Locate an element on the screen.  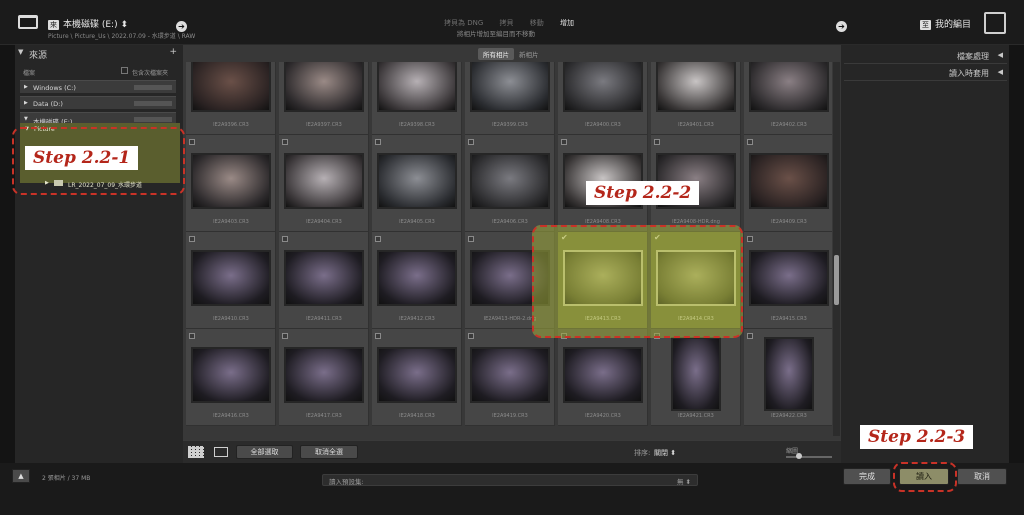
thumbnail-cell: IE2A9419.CR3 is located at coordinates (510, 377).